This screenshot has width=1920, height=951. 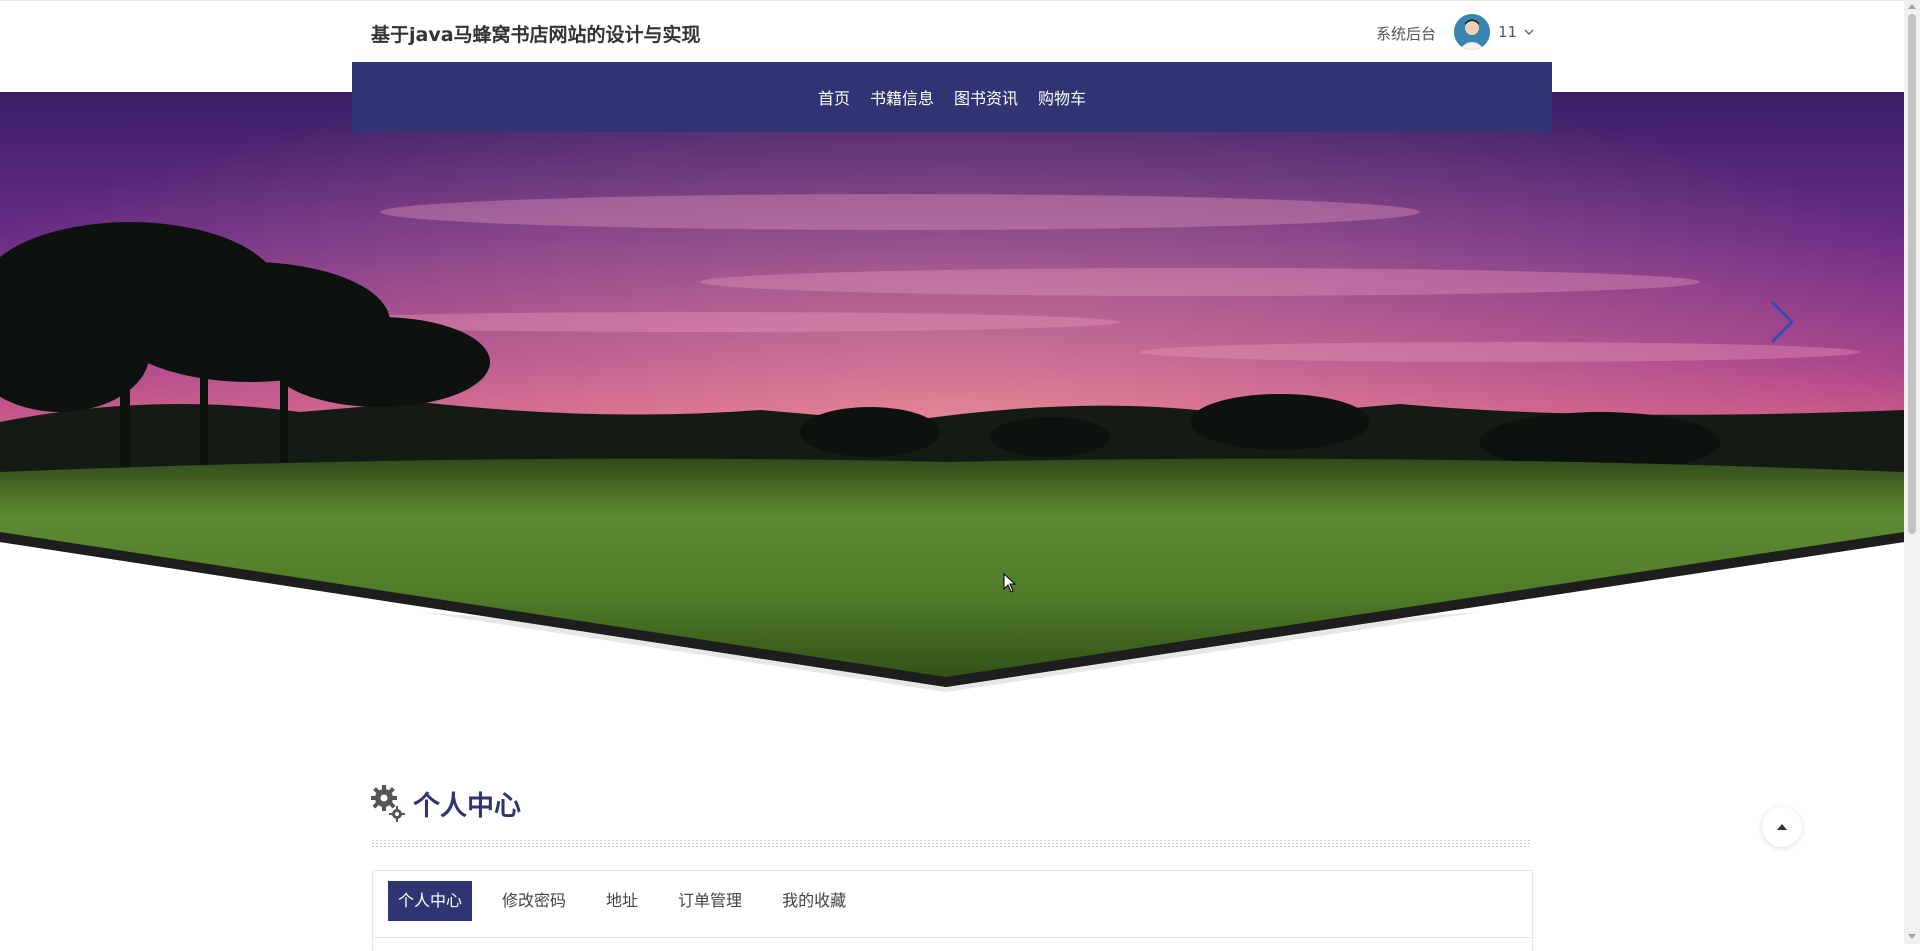 What do you see at coordinates (430, 901) in the screenshot?
I see `tab-profile: 个人中心` at bounding box center [430, 901].